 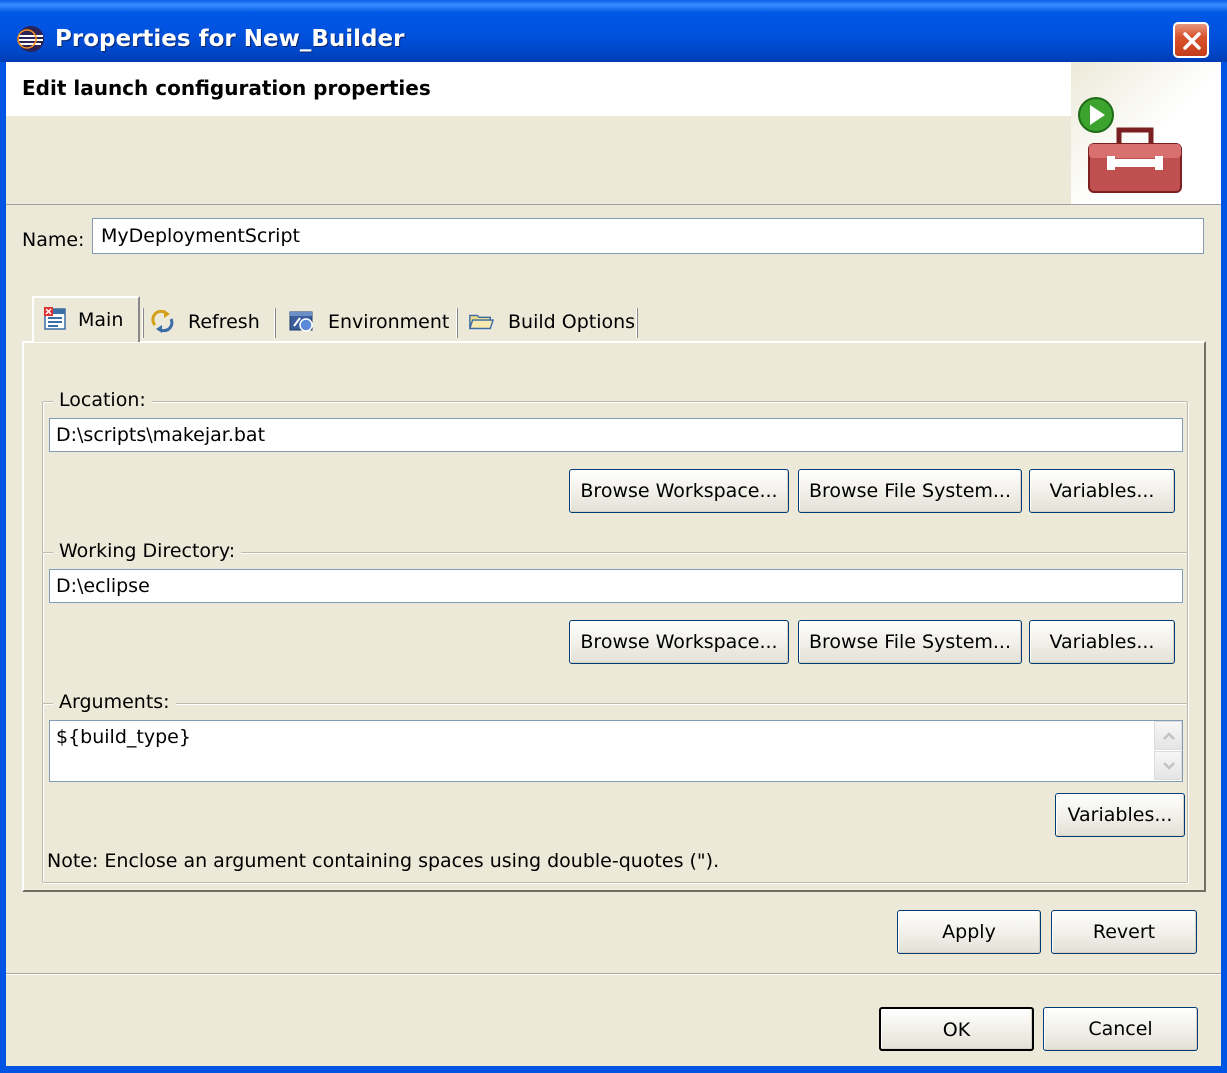 What do you see at coordinates (613, 133) in the screenshot?
I see `header-banner: Edit launch configuration properties` at bounding box center [613, 133].